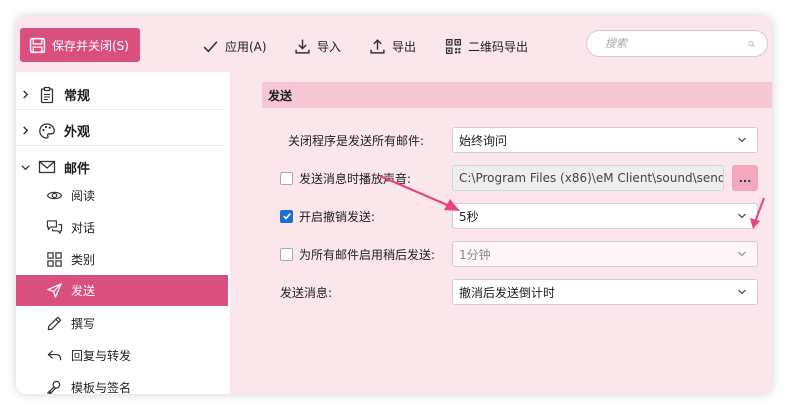 Image resolution: width=788 pixels, height=410 pixels. I want to click on sidebar-item-templates-signatures: 模板与签名, so click(122, 383).